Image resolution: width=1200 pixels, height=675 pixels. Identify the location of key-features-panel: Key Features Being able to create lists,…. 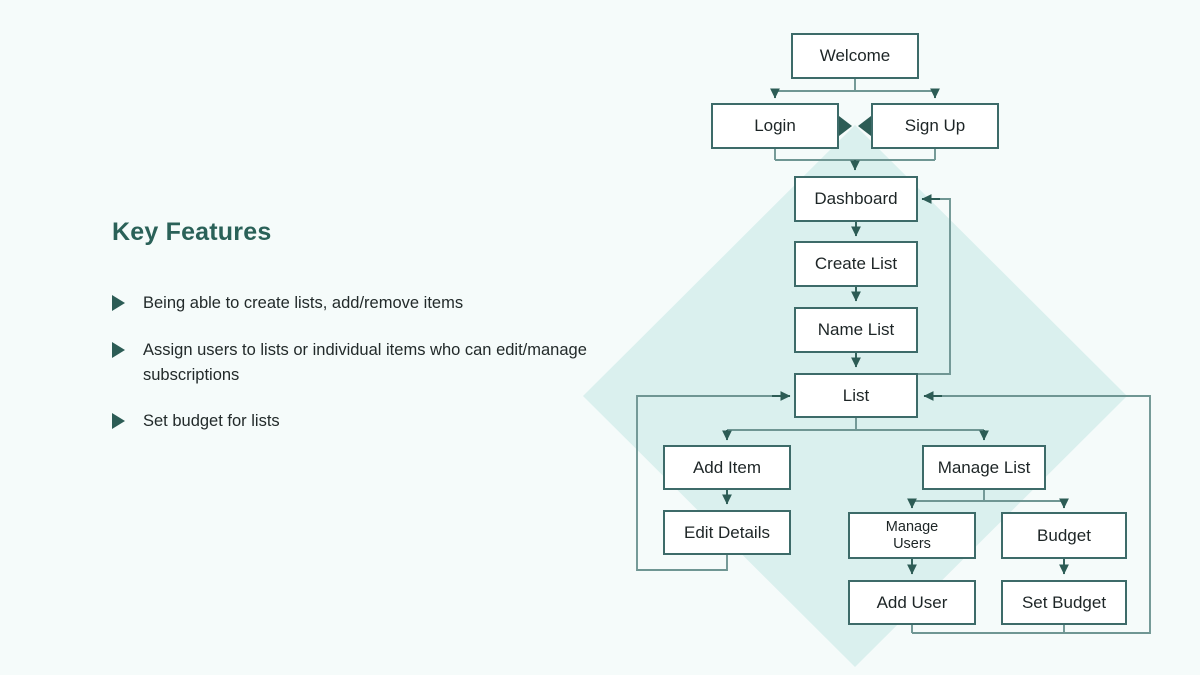
(362, 337).